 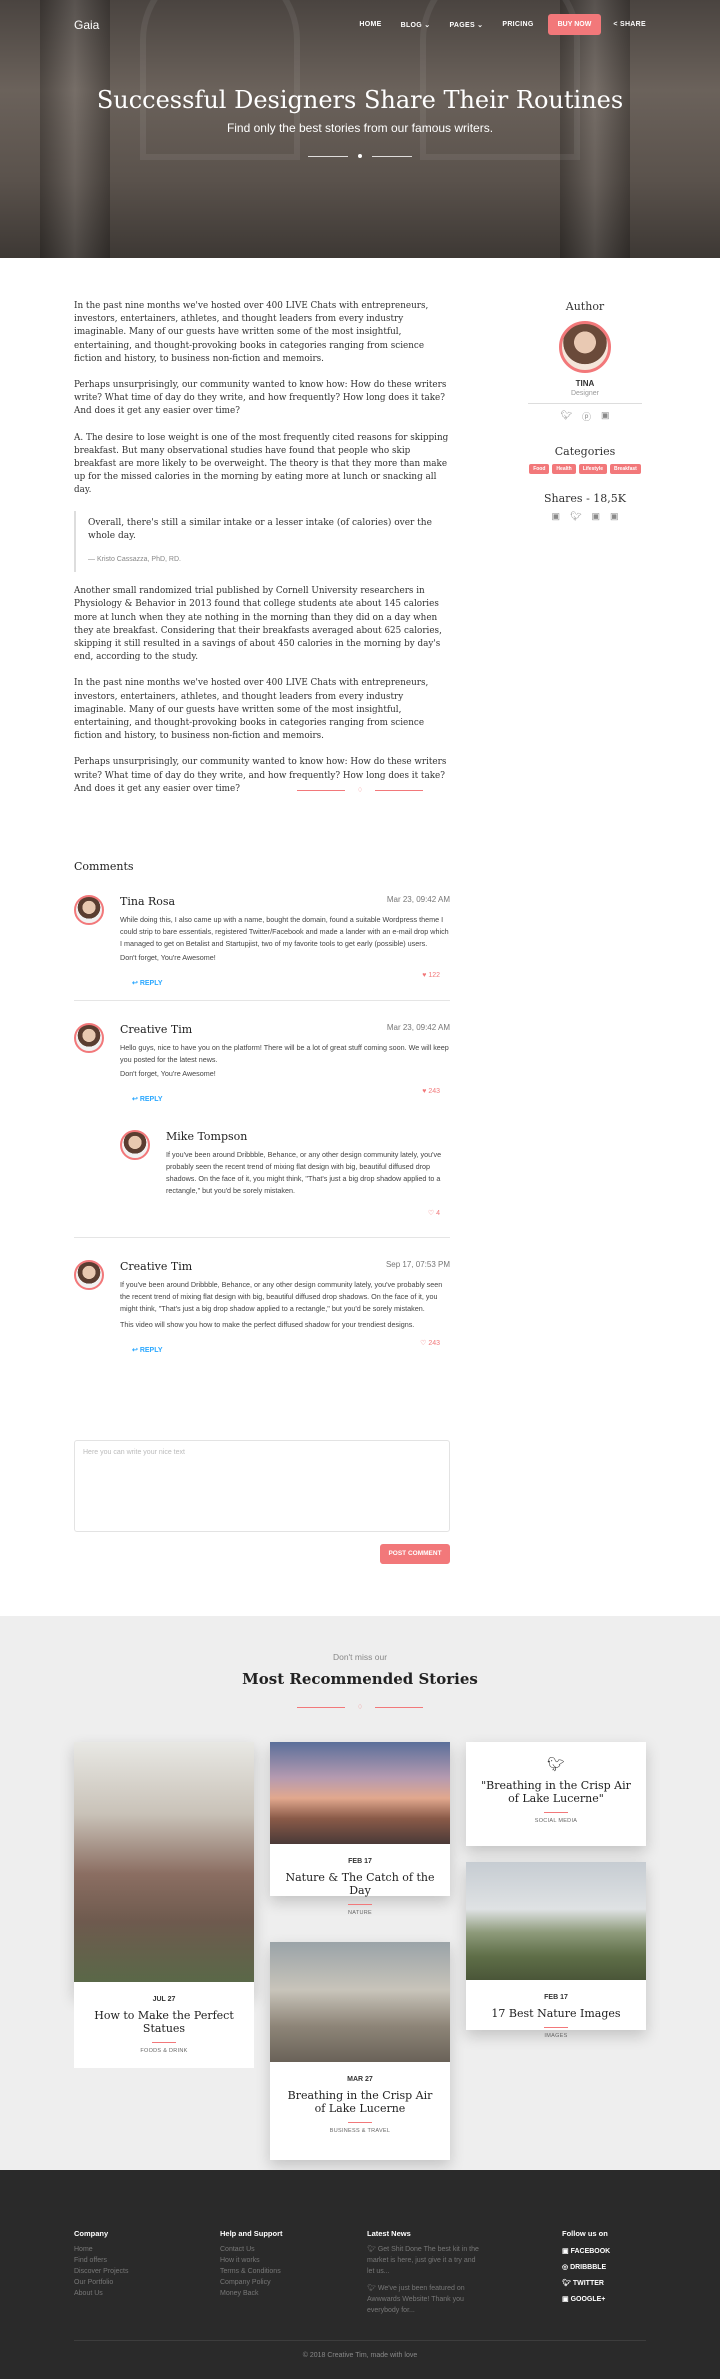 I want to click on story-date: MAR 27, so click(x=360, y=2079).